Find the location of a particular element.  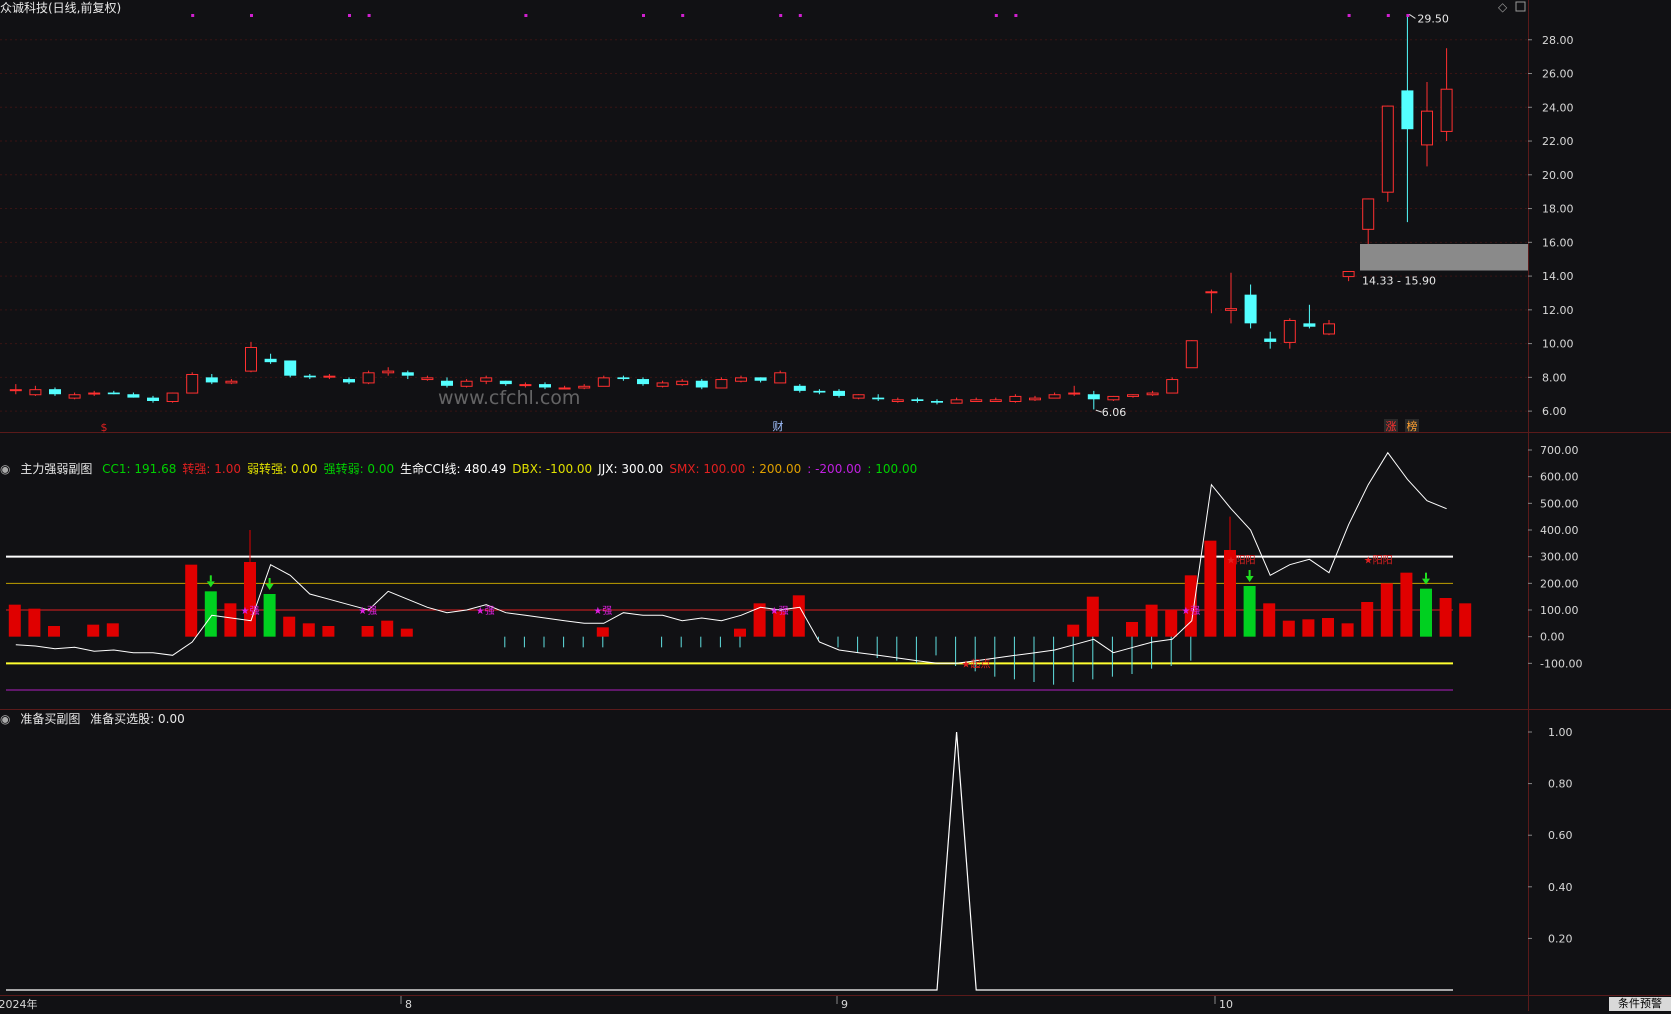

yang-annotation: ★阳阳 is located at coordinates (1378, 560).